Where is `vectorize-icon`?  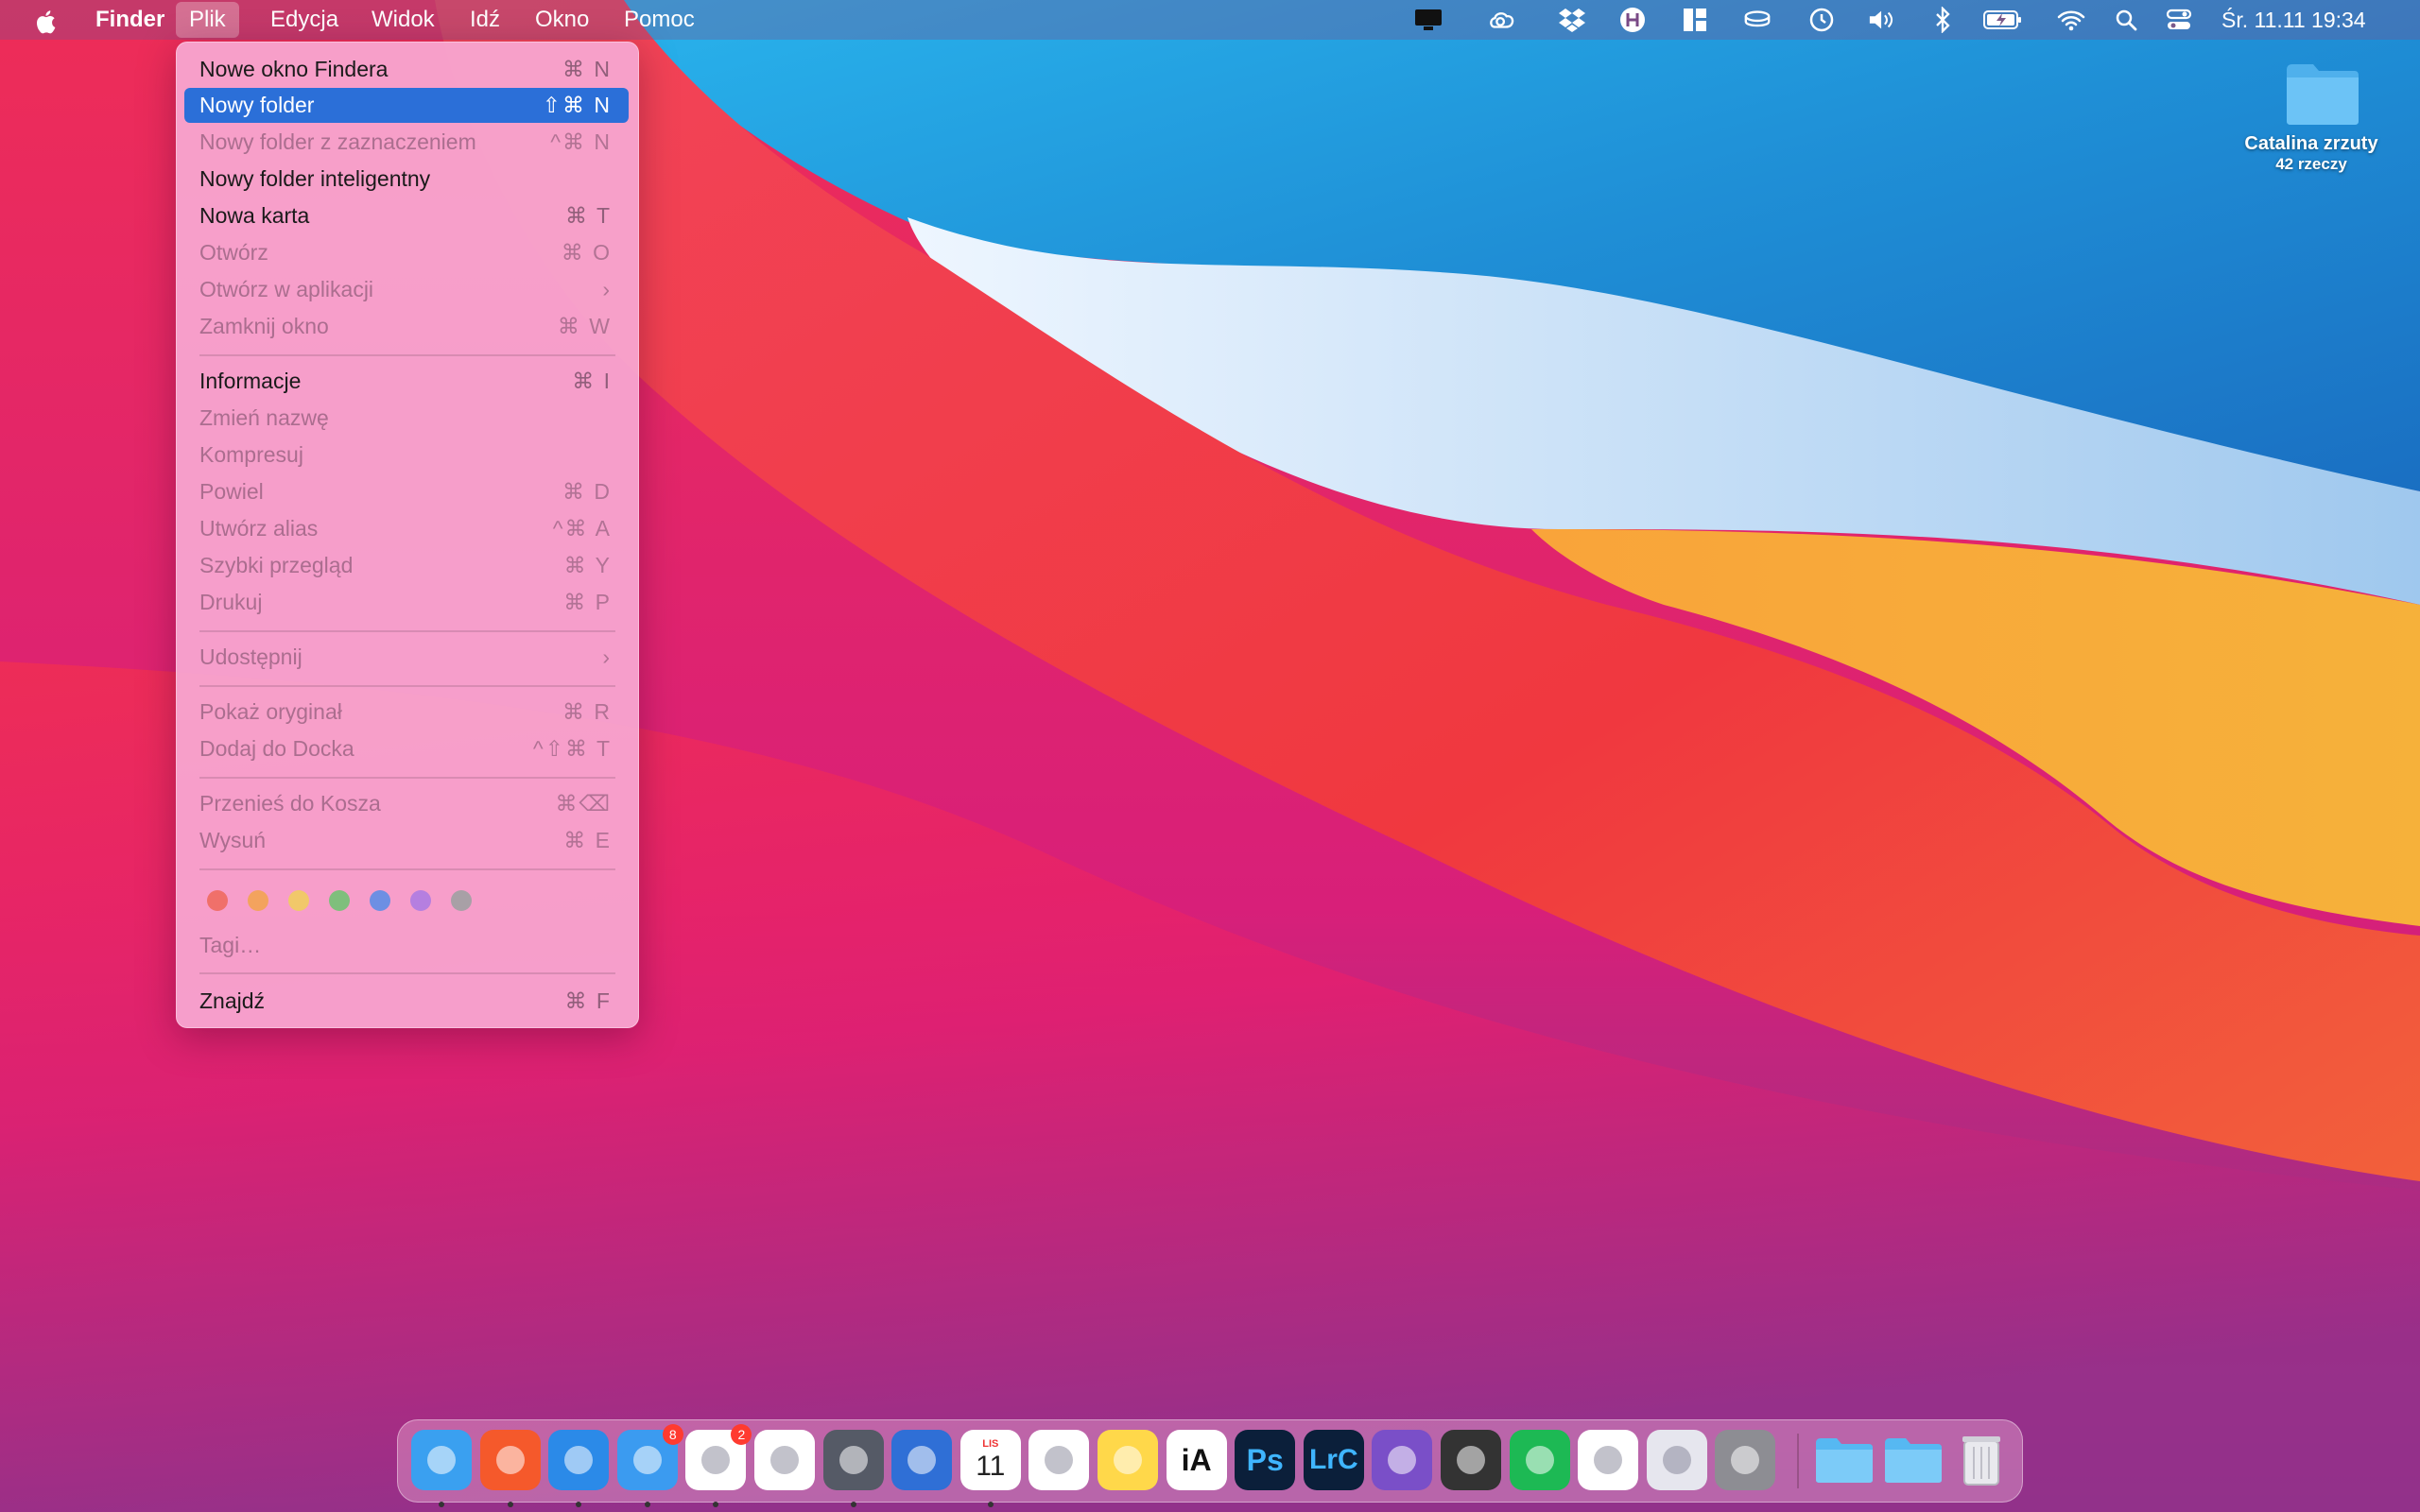
vectorize-icon is located at coordinates (853, 1468).